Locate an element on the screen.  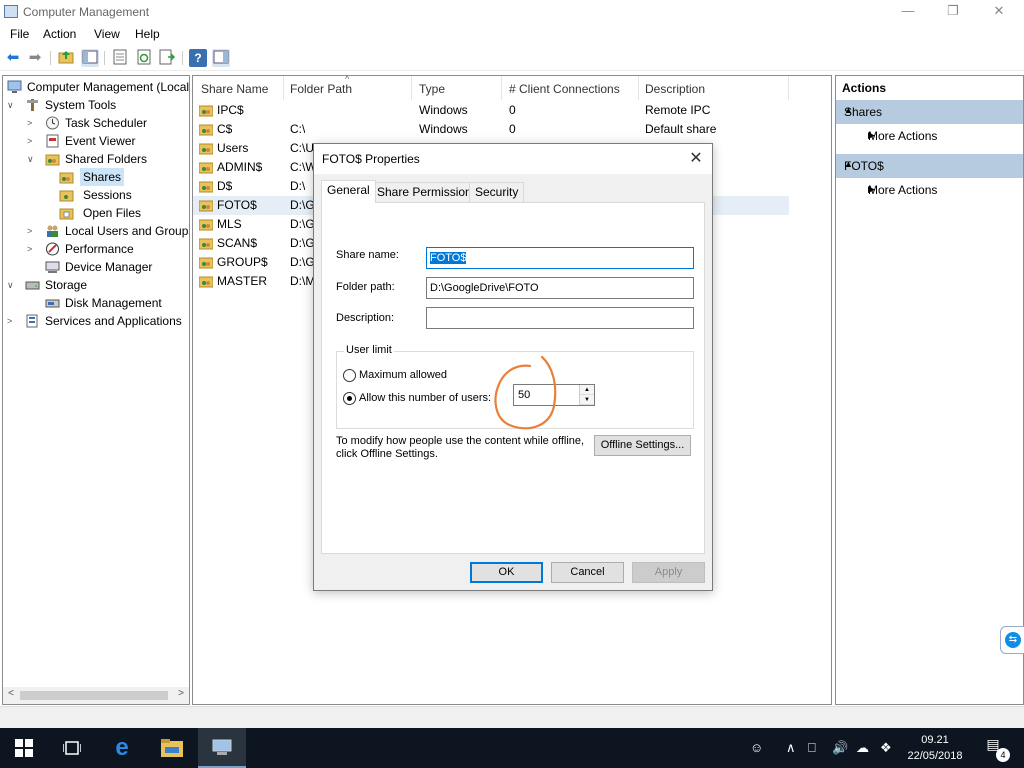
share-name-field: FOTO$ is located at coordinates (560, 258).